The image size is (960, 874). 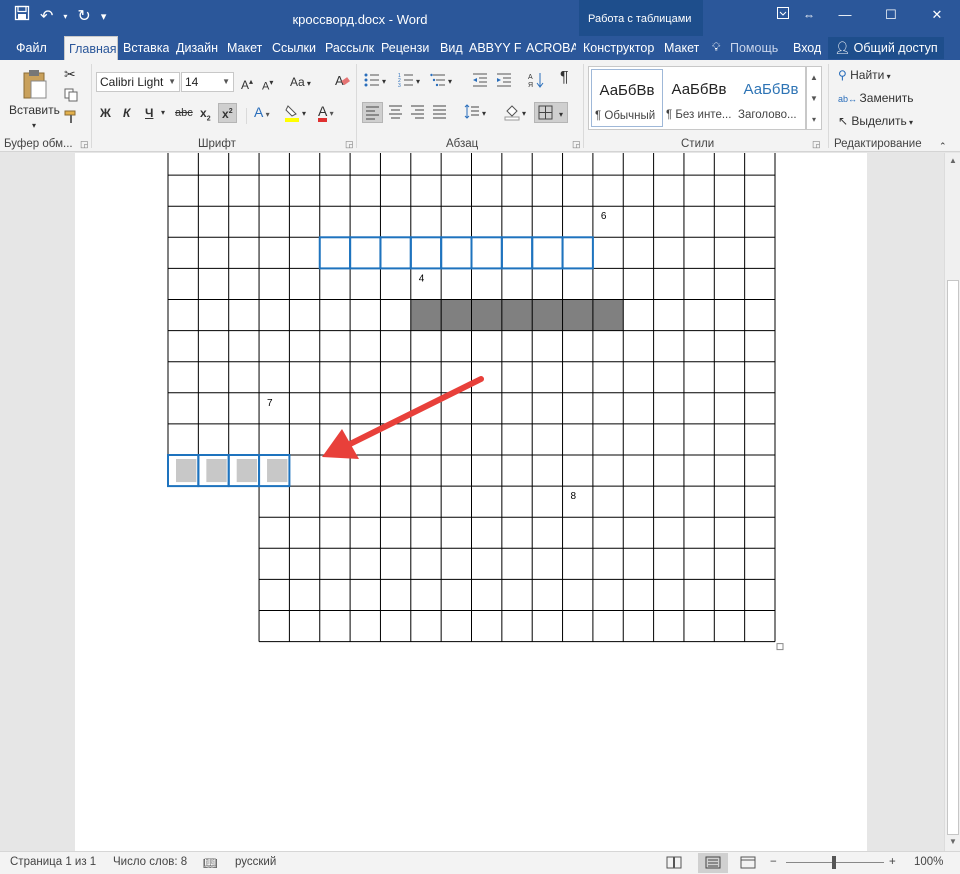 What do you see at coordinates (417, 113) in the screenshot?
I see `align-right-icon` at bounding box center [417, 113].